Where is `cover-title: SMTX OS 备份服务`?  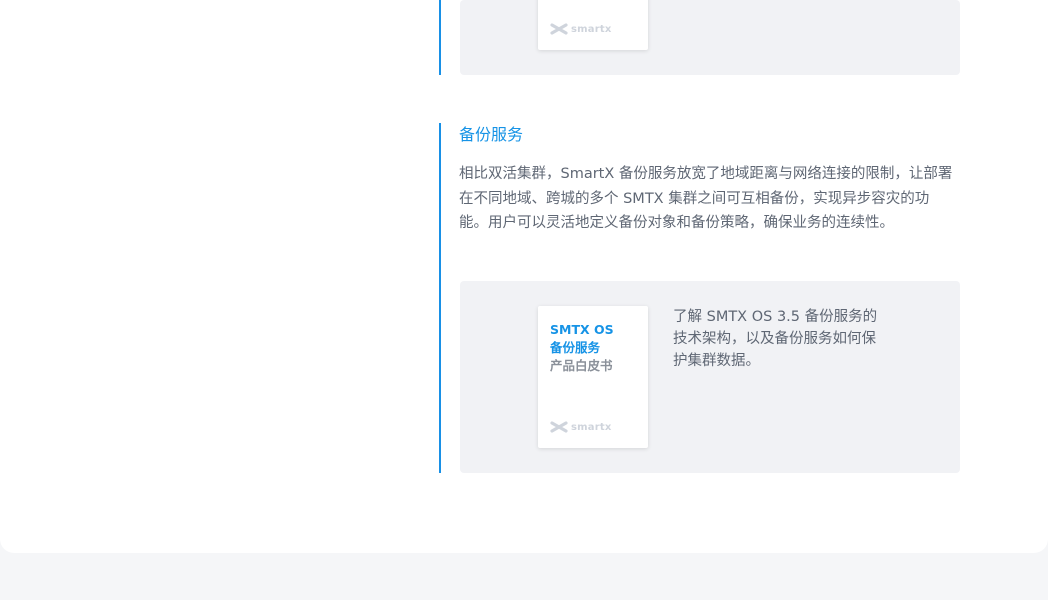 cover-title: SMTX OS 备份服务 is located at coordinates (582, 339).